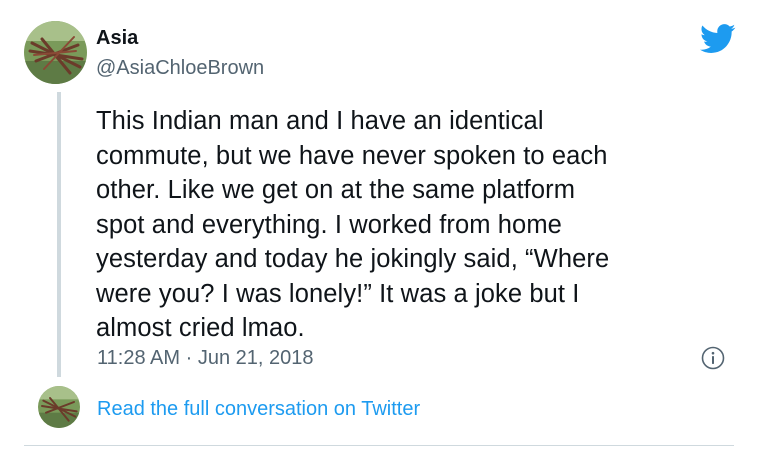 The height and width of the screenshot is (451, 758). What do you see at coordinates (713, 358) in the screenshot?
I see `info-icon` at bounding box center [713, 358].